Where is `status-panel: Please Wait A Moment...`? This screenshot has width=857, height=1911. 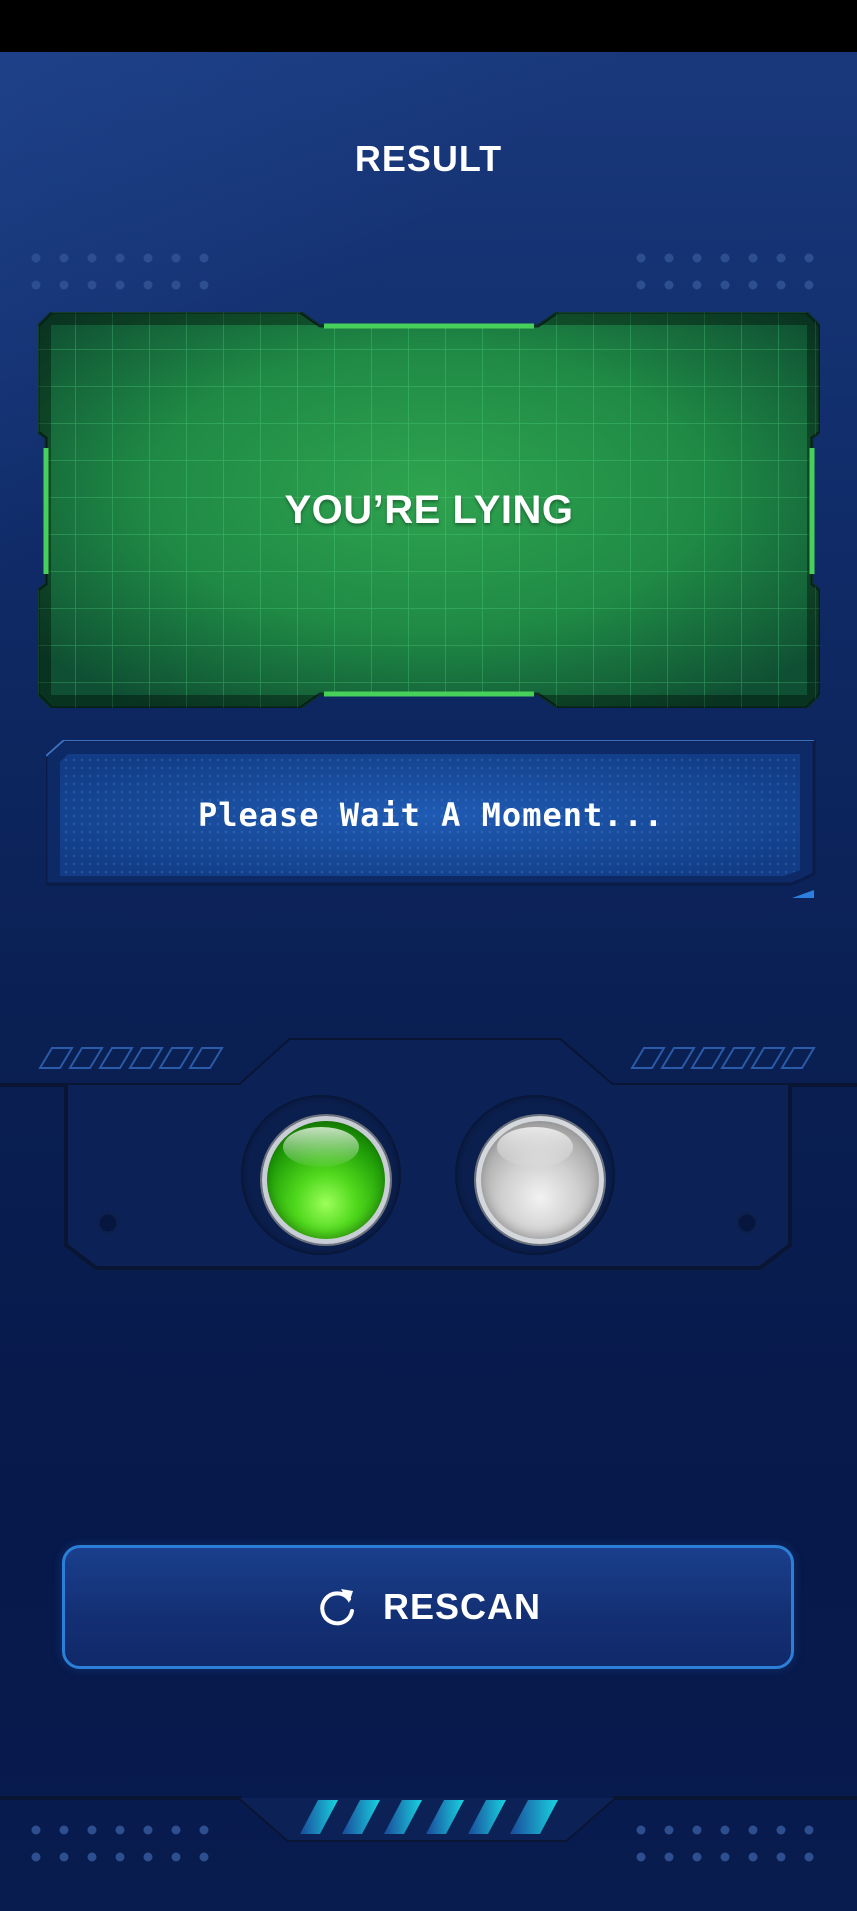
status-panel: Please Wait A Moment... is located at coordinates (431, 820).